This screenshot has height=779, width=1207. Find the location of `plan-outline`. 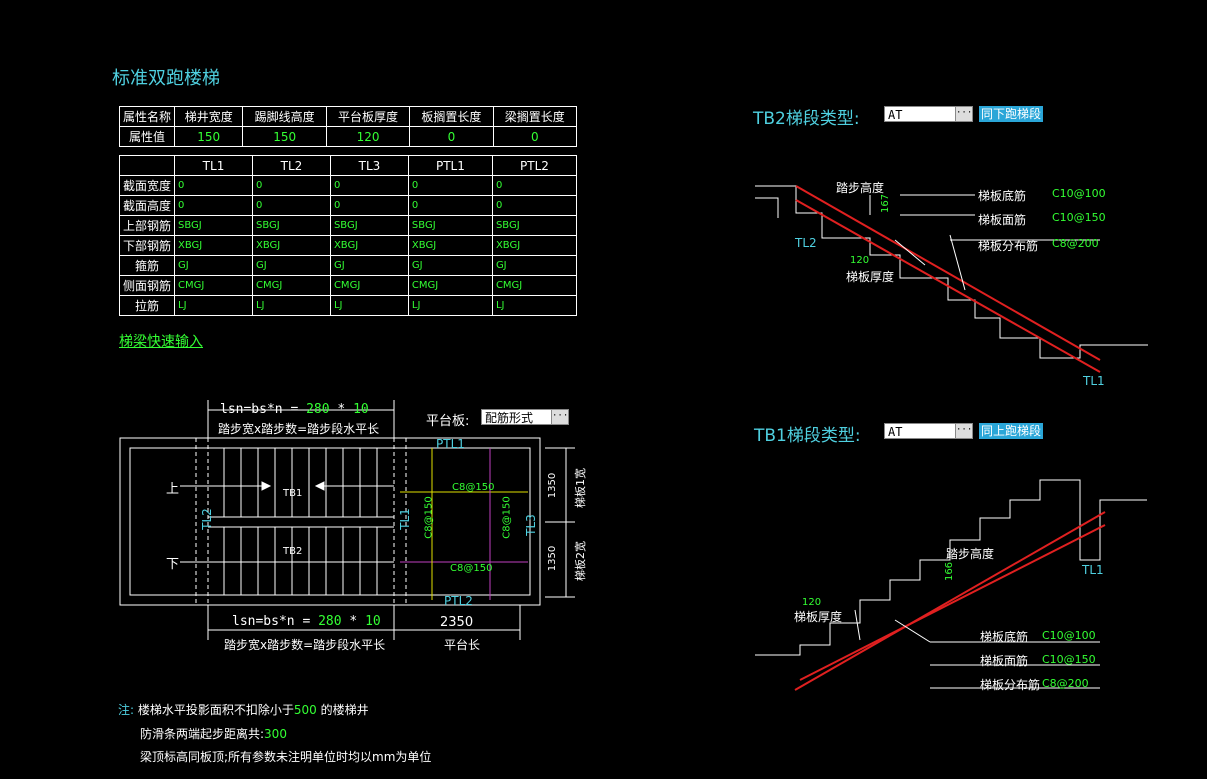

plan-outline is located at coordinates (330, 521).